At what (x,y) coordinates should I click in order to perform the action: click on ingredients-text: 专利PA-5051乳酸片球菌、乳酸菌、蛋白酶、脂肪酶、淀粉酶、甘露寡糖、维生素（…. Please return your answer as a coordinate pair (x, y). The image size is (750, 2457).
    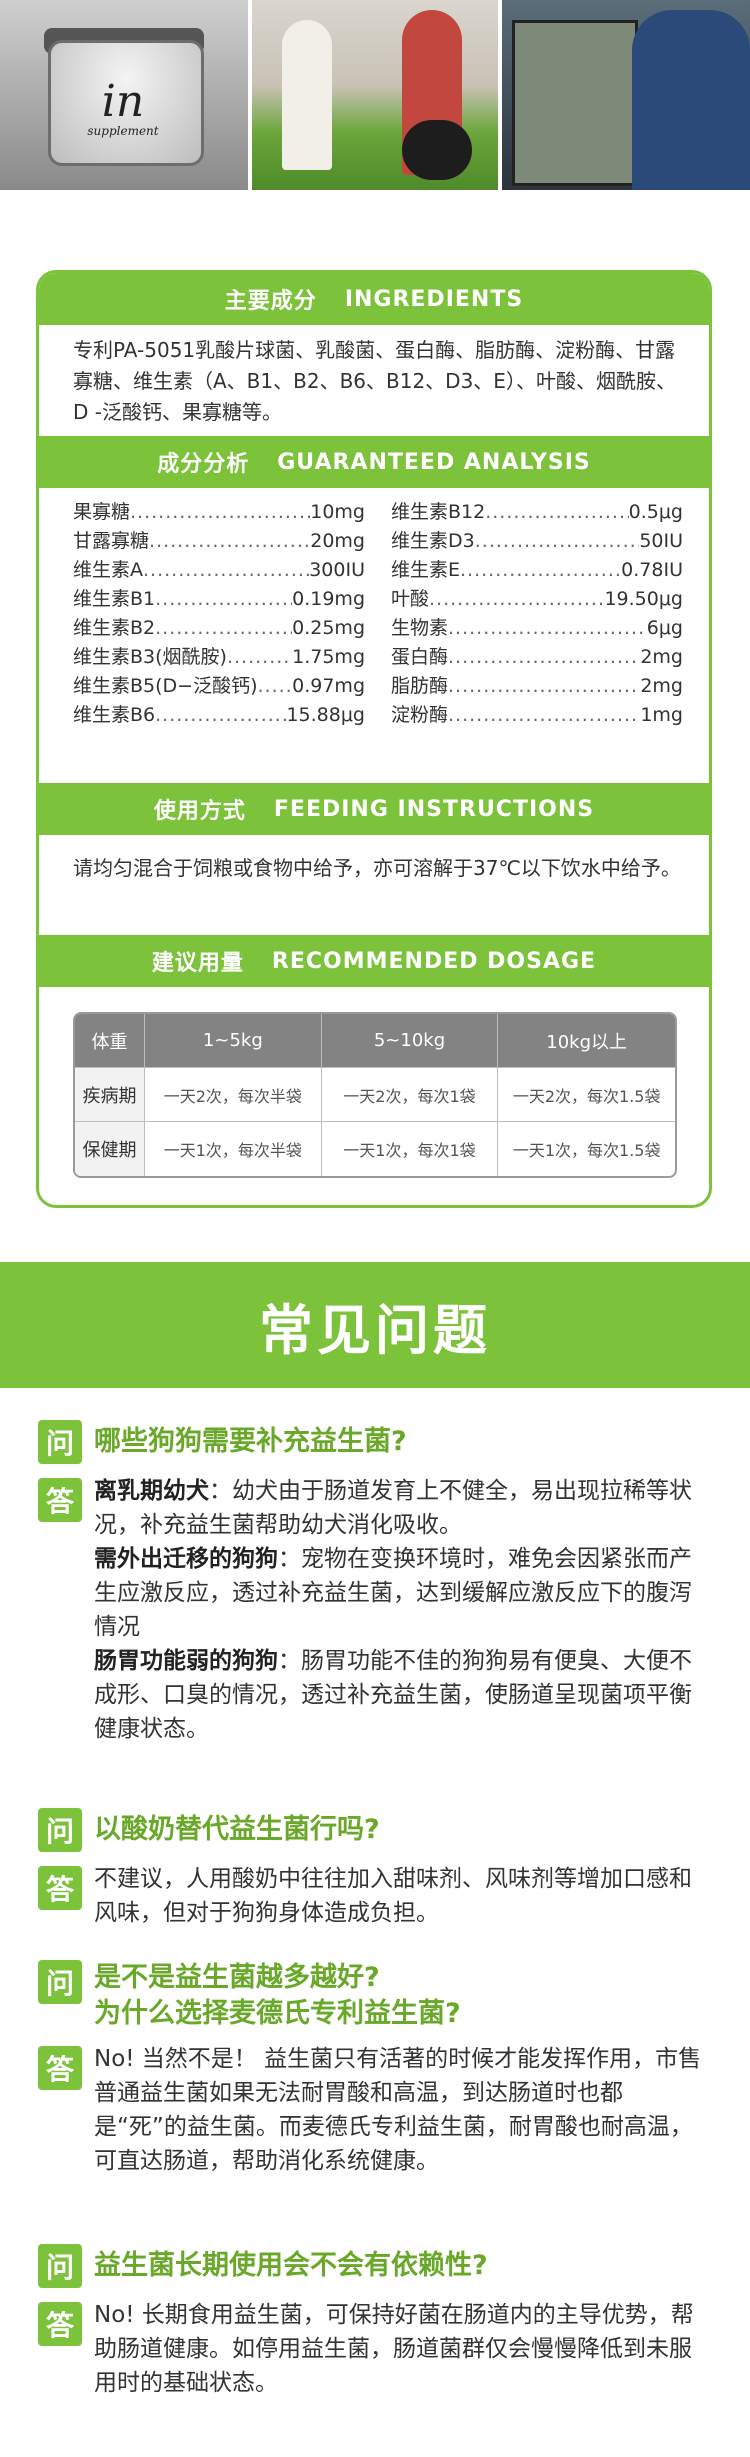
    Looking at the image, I should click on (374, 381).